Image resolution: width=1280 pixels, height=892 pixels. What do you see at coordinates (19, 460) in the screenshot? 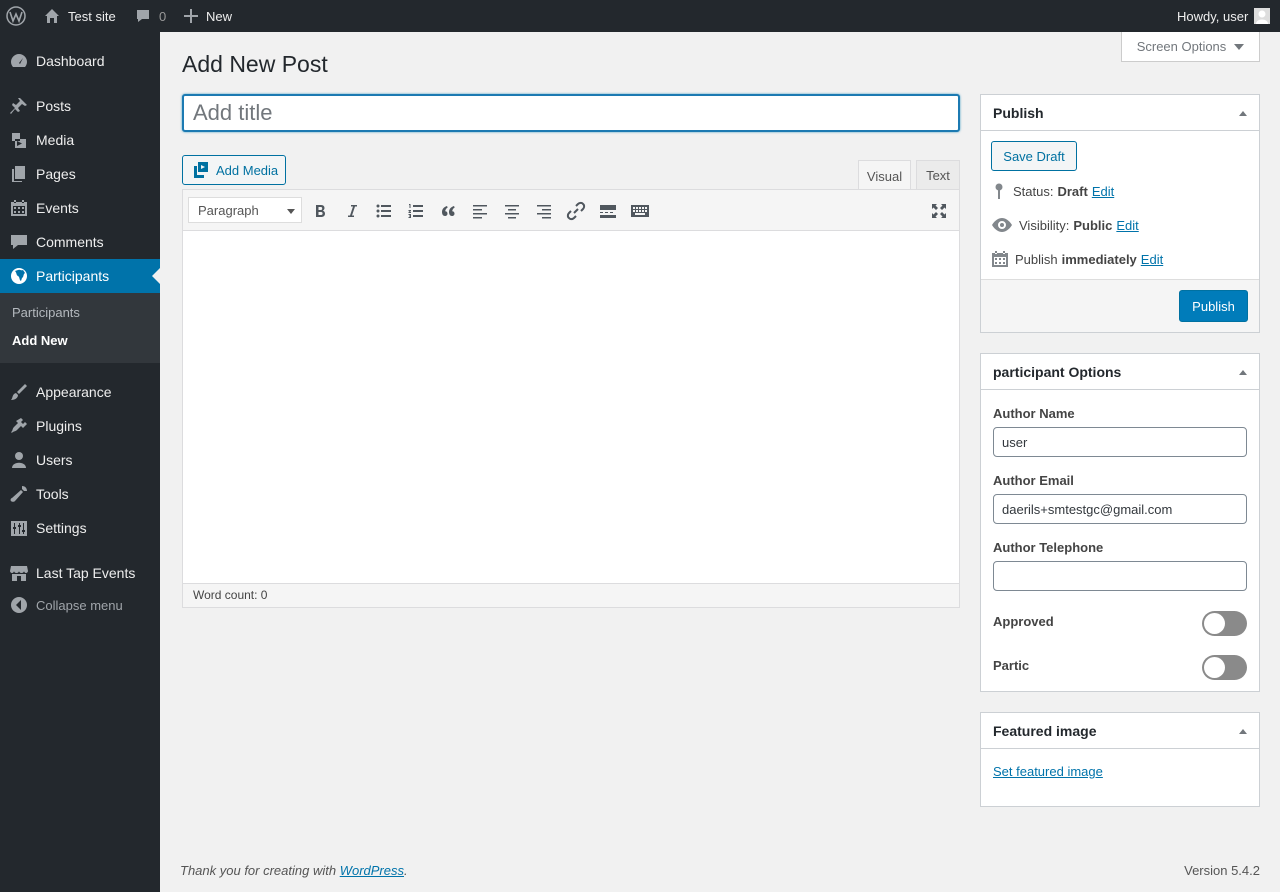
I see `user-icon` at bounding box center [19, 460].